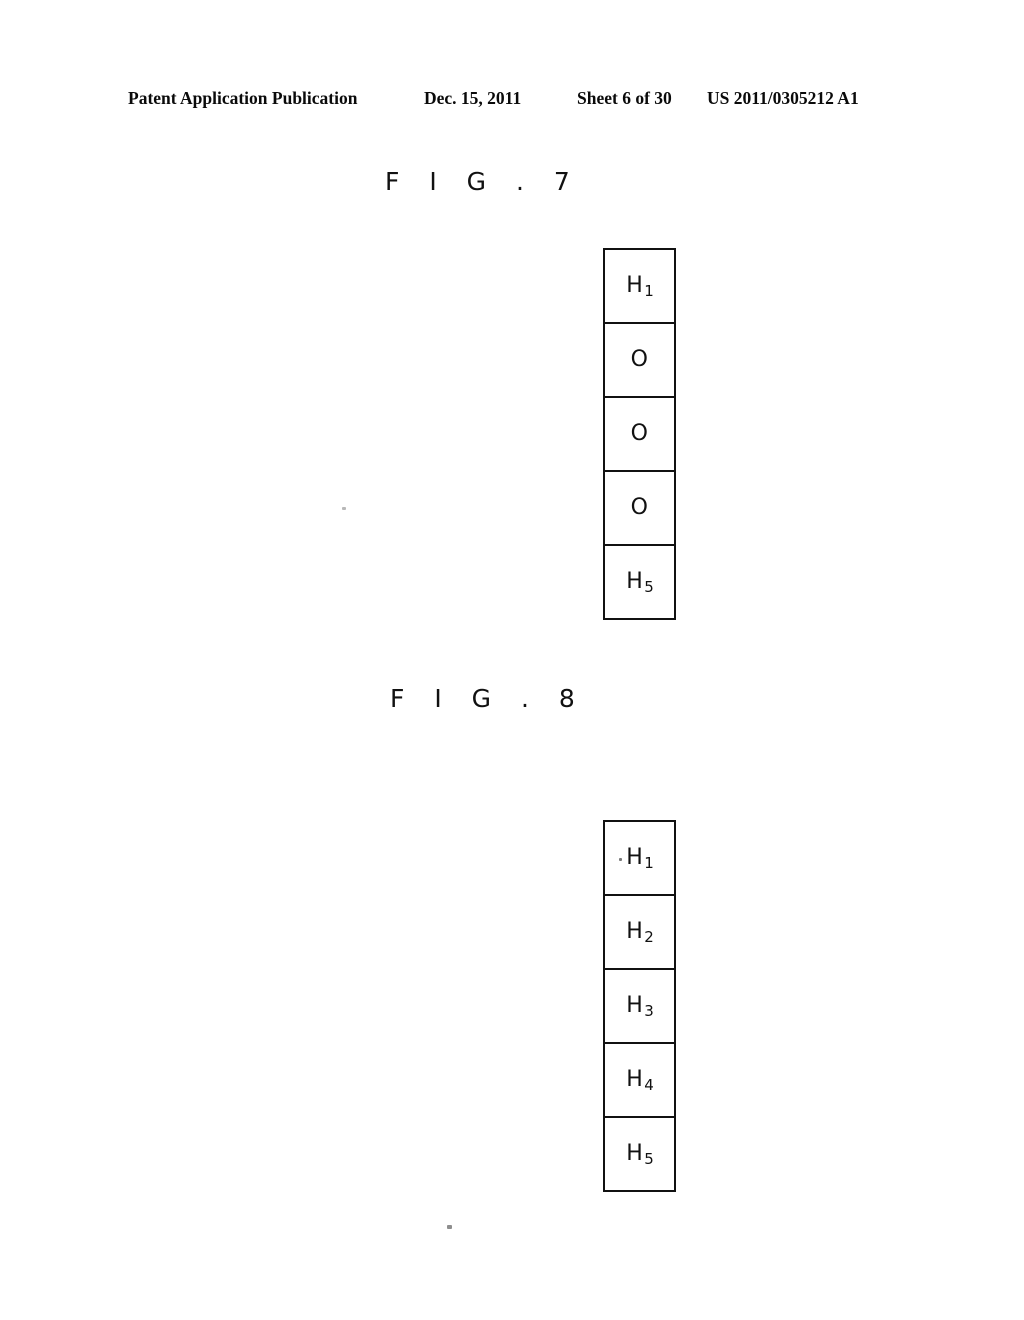  What do you see at coordinates (624, 98) in the screenshot?
I see `header-sheet-label: Sheet 6 of 30` at bounding box center [624, 98].